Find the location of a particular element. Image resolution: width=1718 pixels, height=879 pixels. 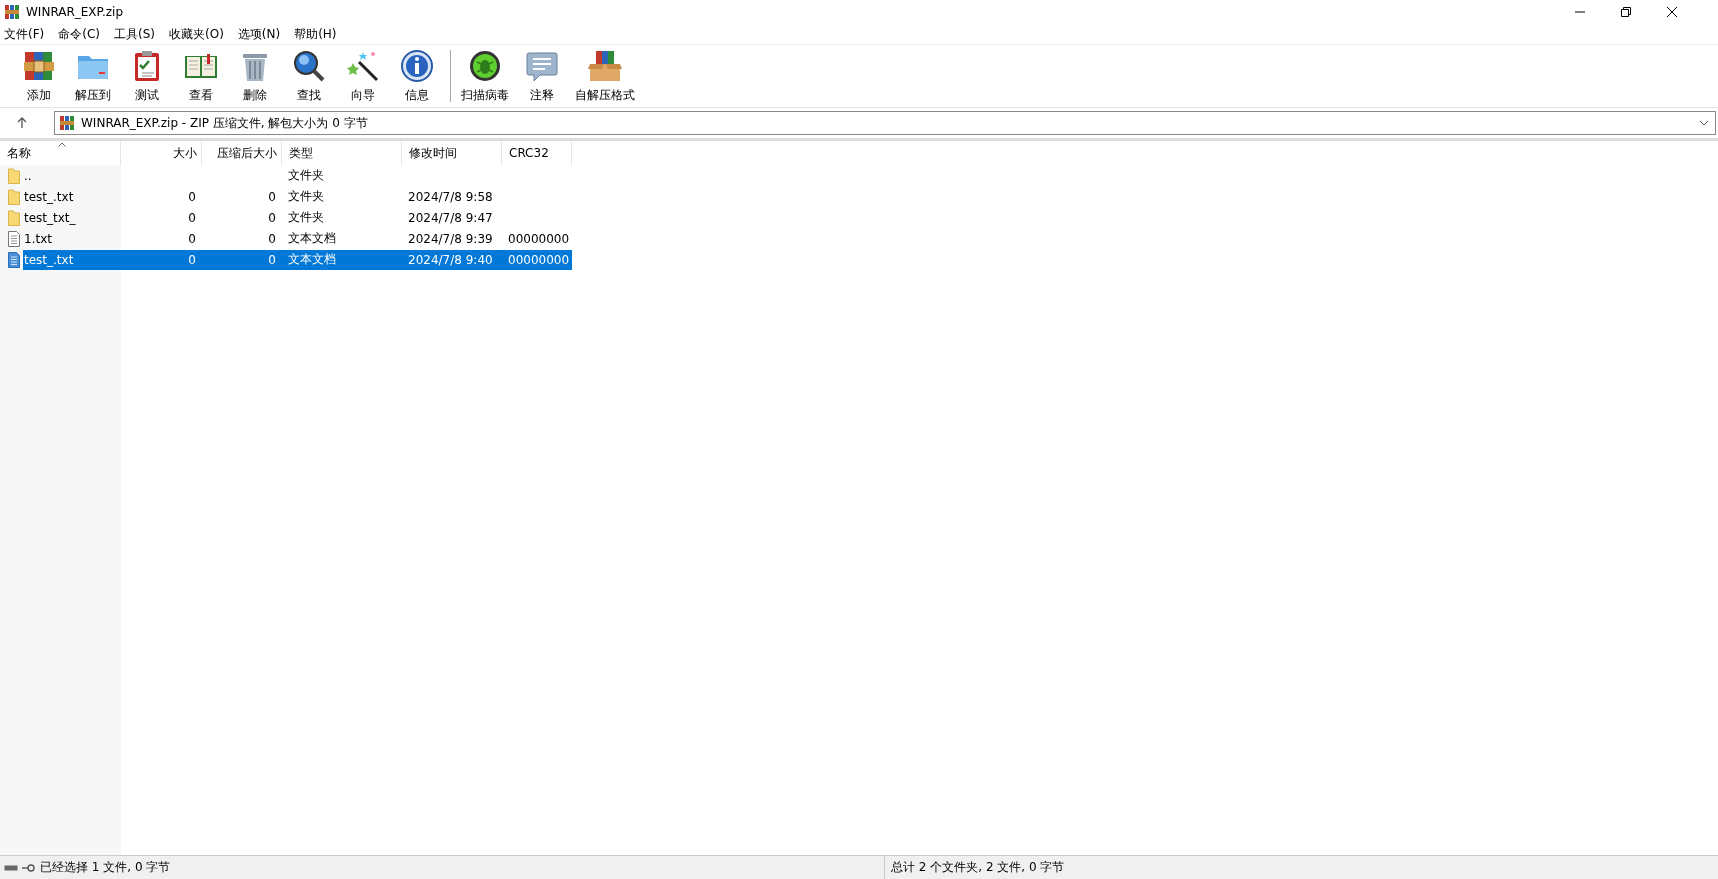

column-header: 大小 is located at coordinates (161, 153).